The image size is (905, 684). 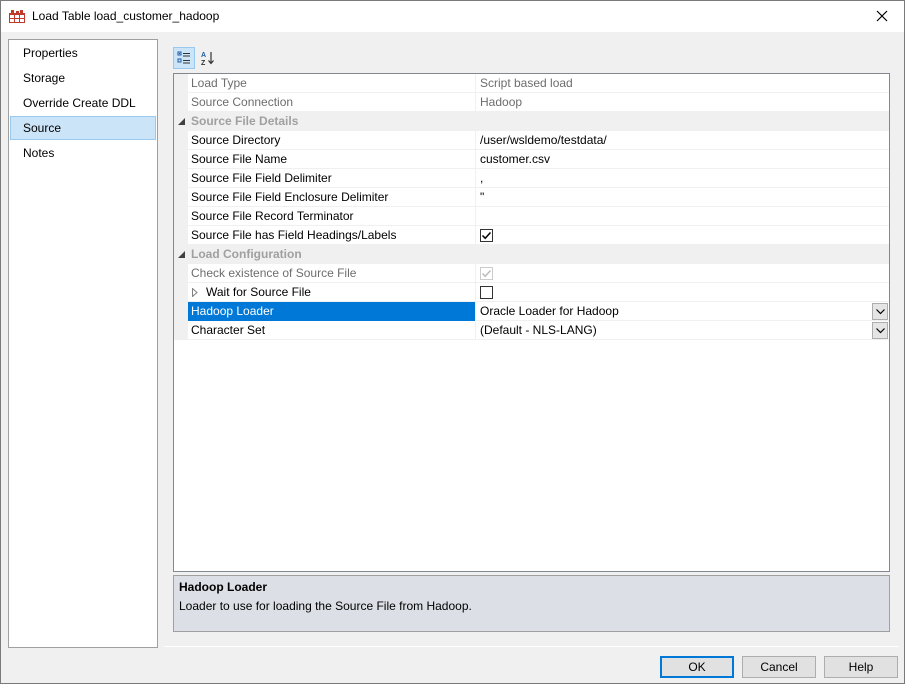 What do you see at coordinates (682, 159) in the screenshot?
I see `property-value: customer.csv` at bounding box center [682, 159].